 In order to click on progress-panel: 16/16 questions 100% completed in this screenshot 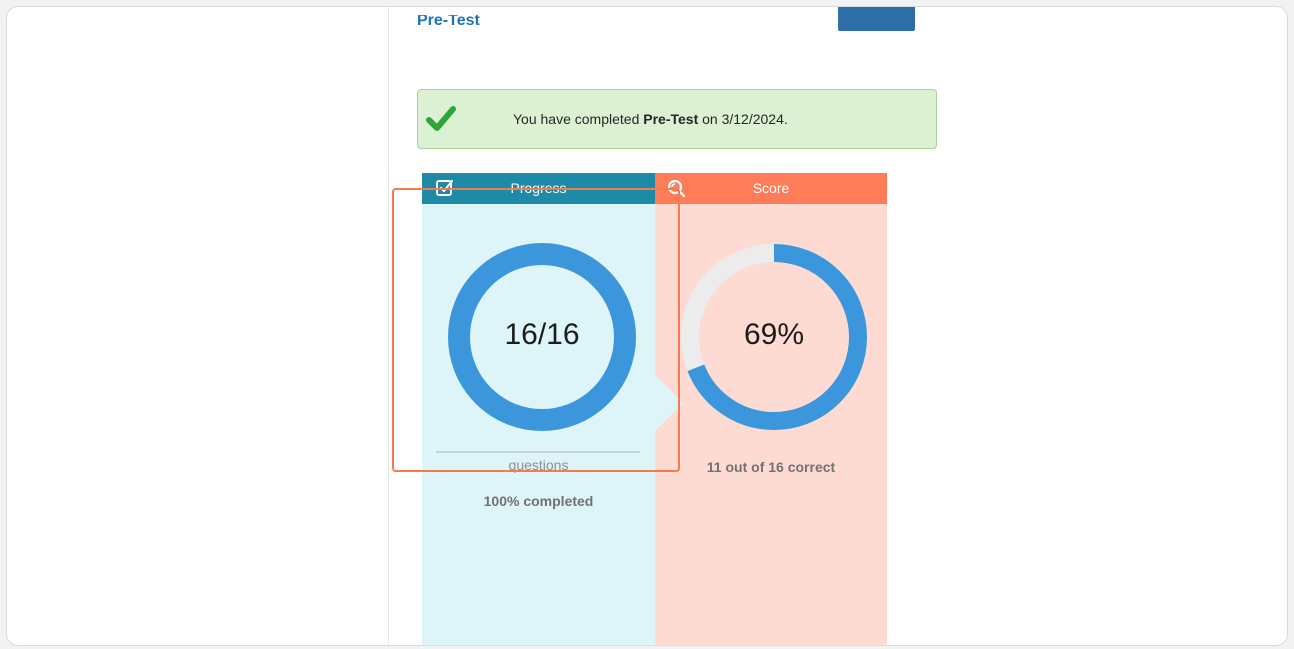, I will do `click(538, 409)`.